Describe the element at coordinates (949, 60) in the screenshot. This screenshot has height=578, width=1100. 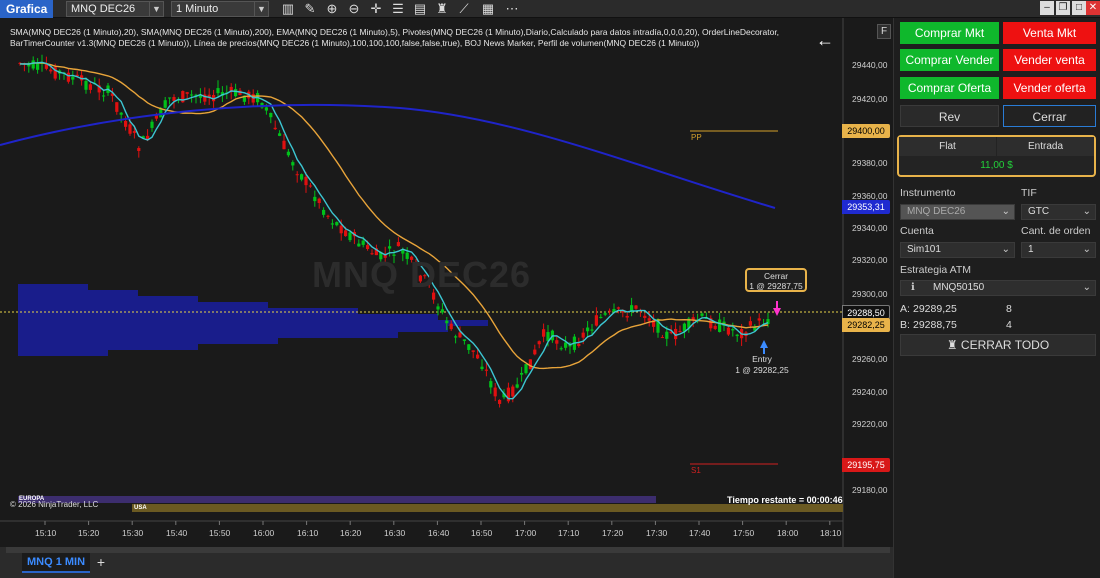
I see `buy-bid-button: Comprar Vender` at that location.